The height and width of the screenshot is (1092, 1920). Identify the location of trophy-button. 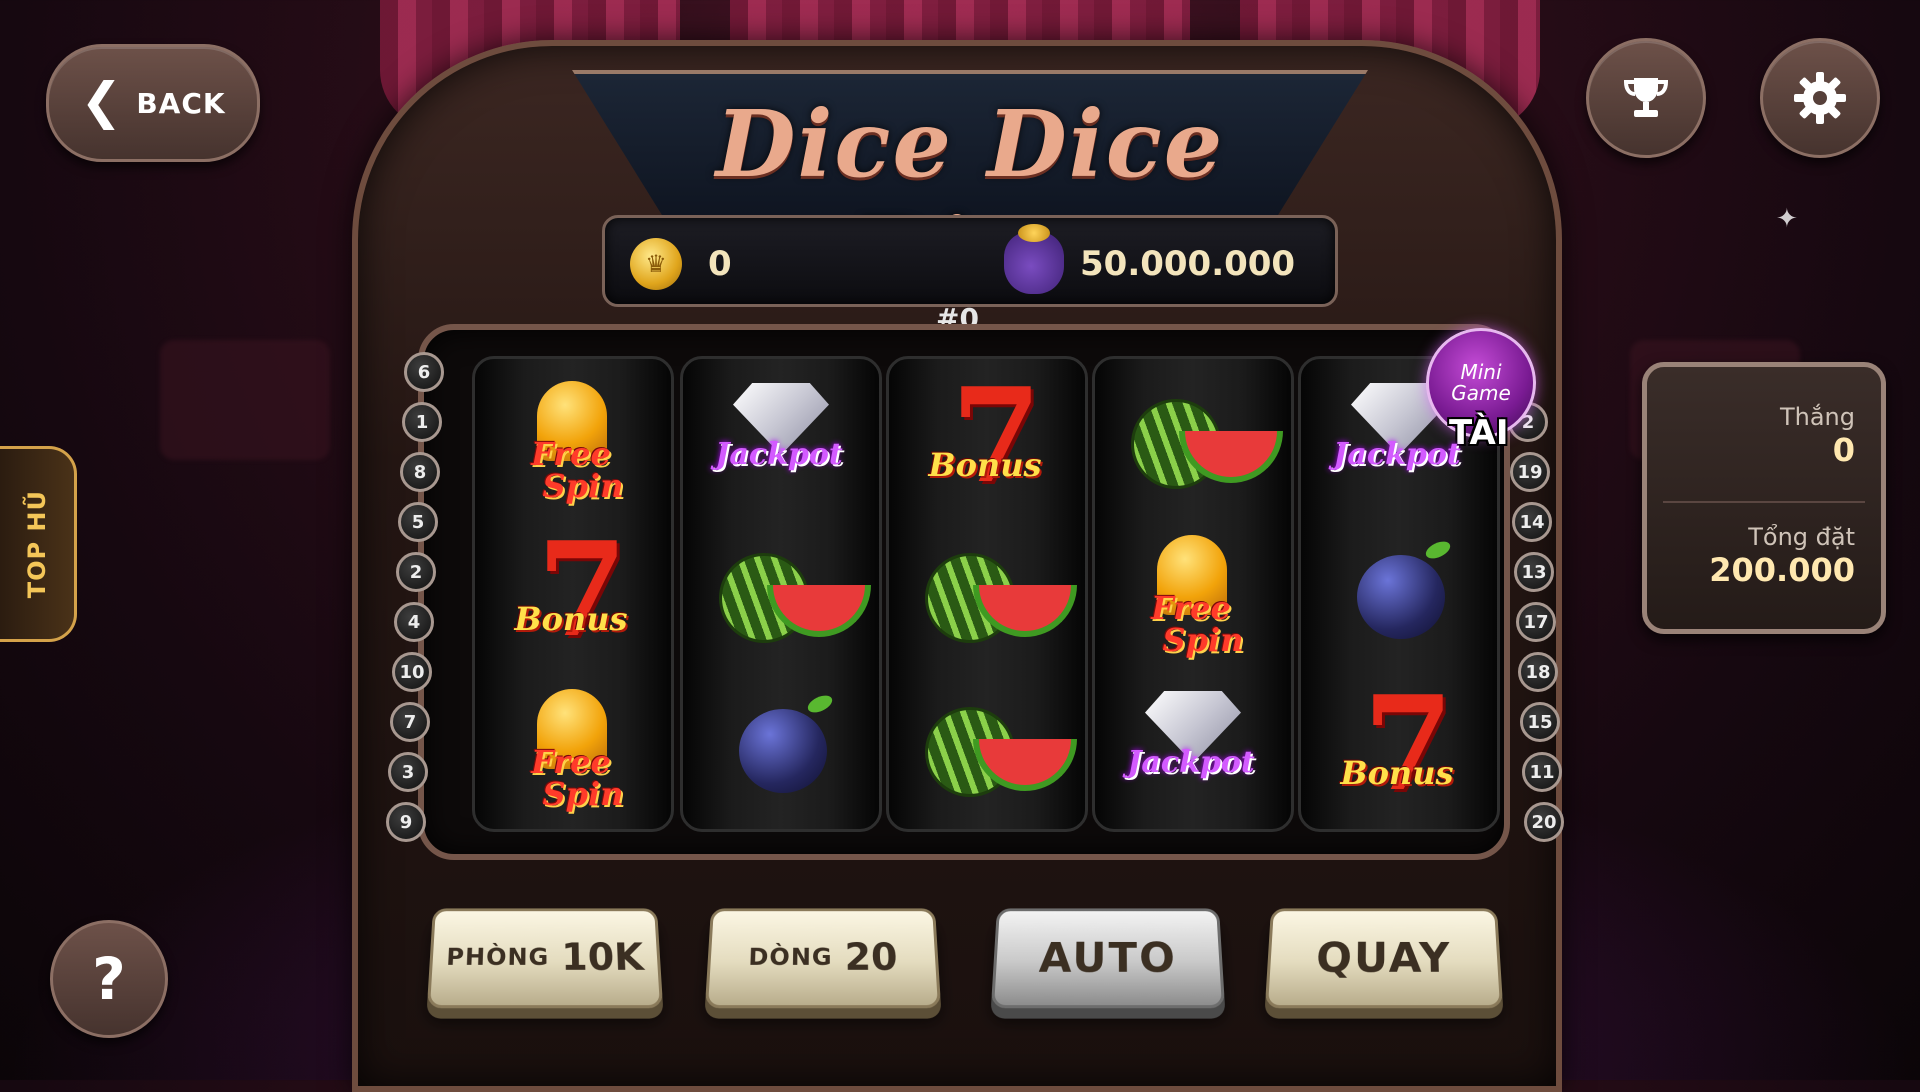
(1646, 98).